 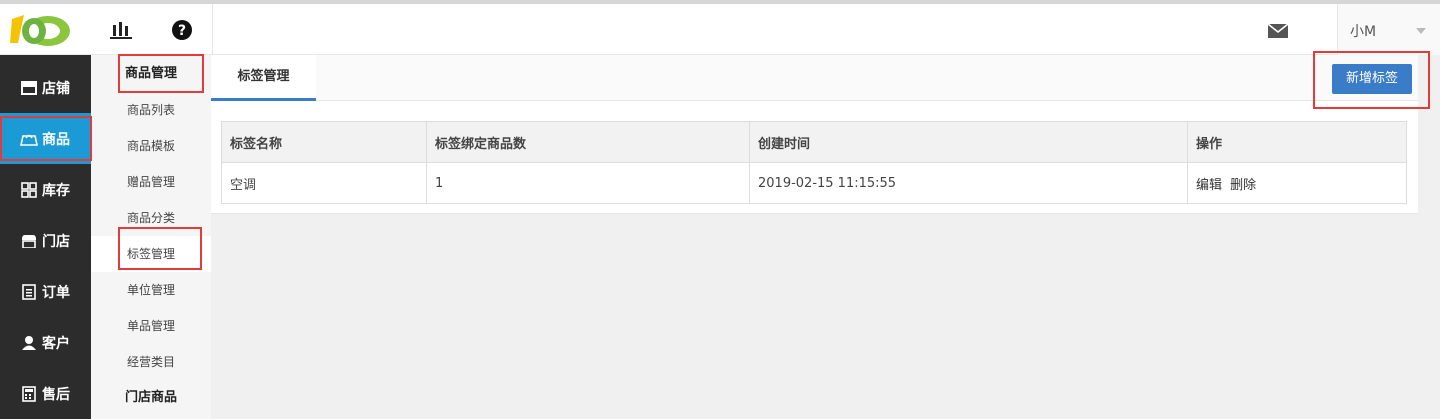 I want to click on store-icon, so click(x=29, y=88).